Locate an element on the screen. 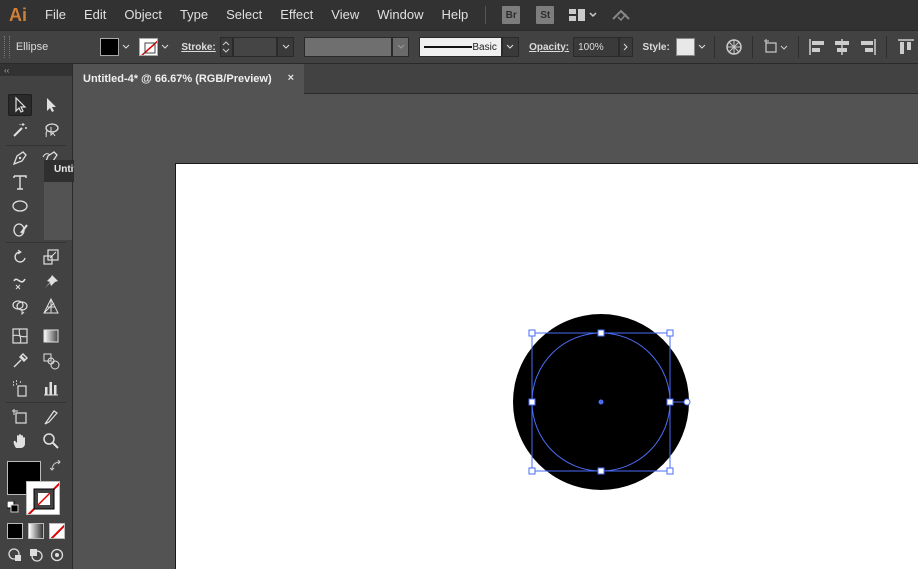 The image size is (918, 569). handle-bottom-right is located at coordinates (670, 471).